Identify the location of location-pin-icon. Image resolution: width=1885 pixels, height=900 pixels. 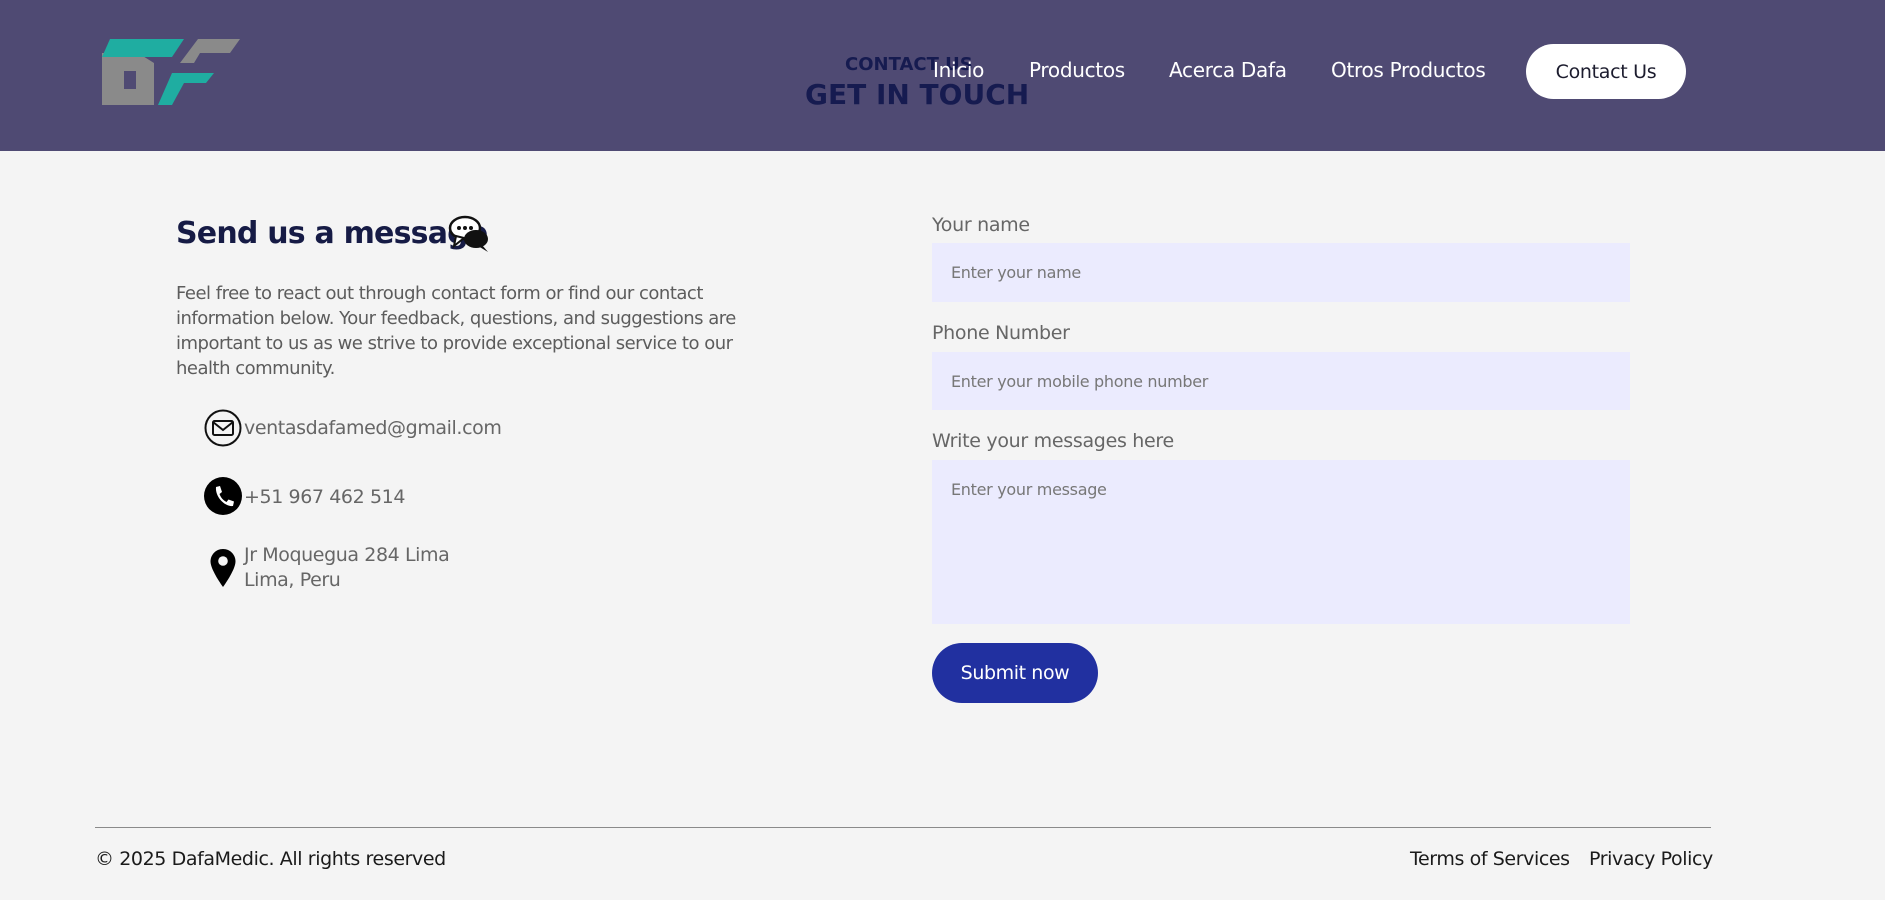
(223, 568).